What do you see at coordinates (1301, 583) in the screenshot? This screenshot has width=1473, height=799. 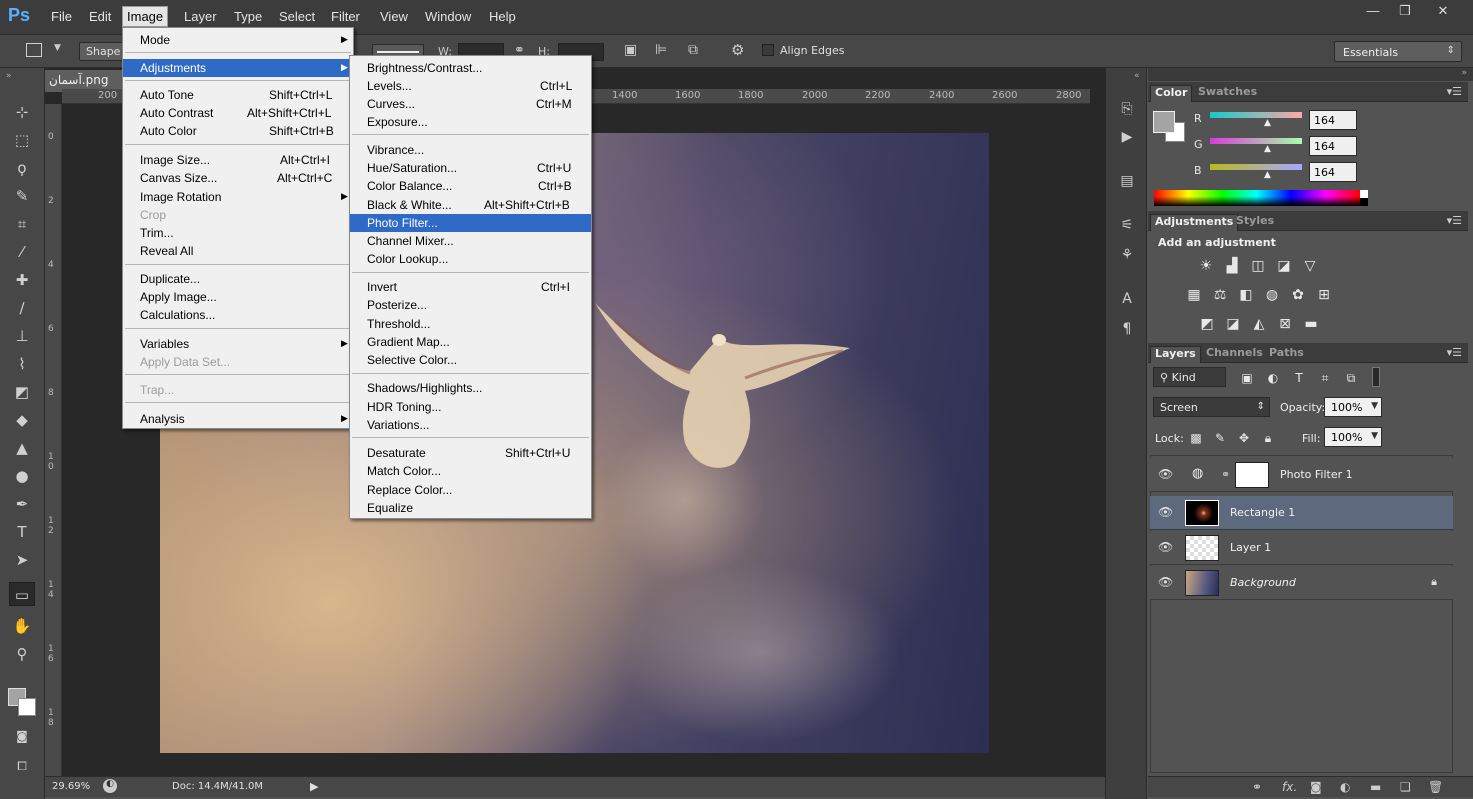 I see `layer-row: 👁︎ Background 🔒︎` at bounding box center [1301, 583].